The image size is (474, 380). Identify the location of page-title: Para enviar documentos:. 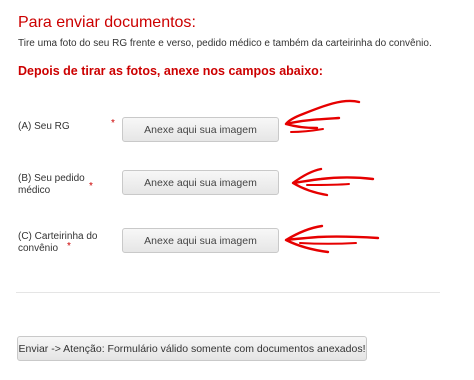
(107, 23).